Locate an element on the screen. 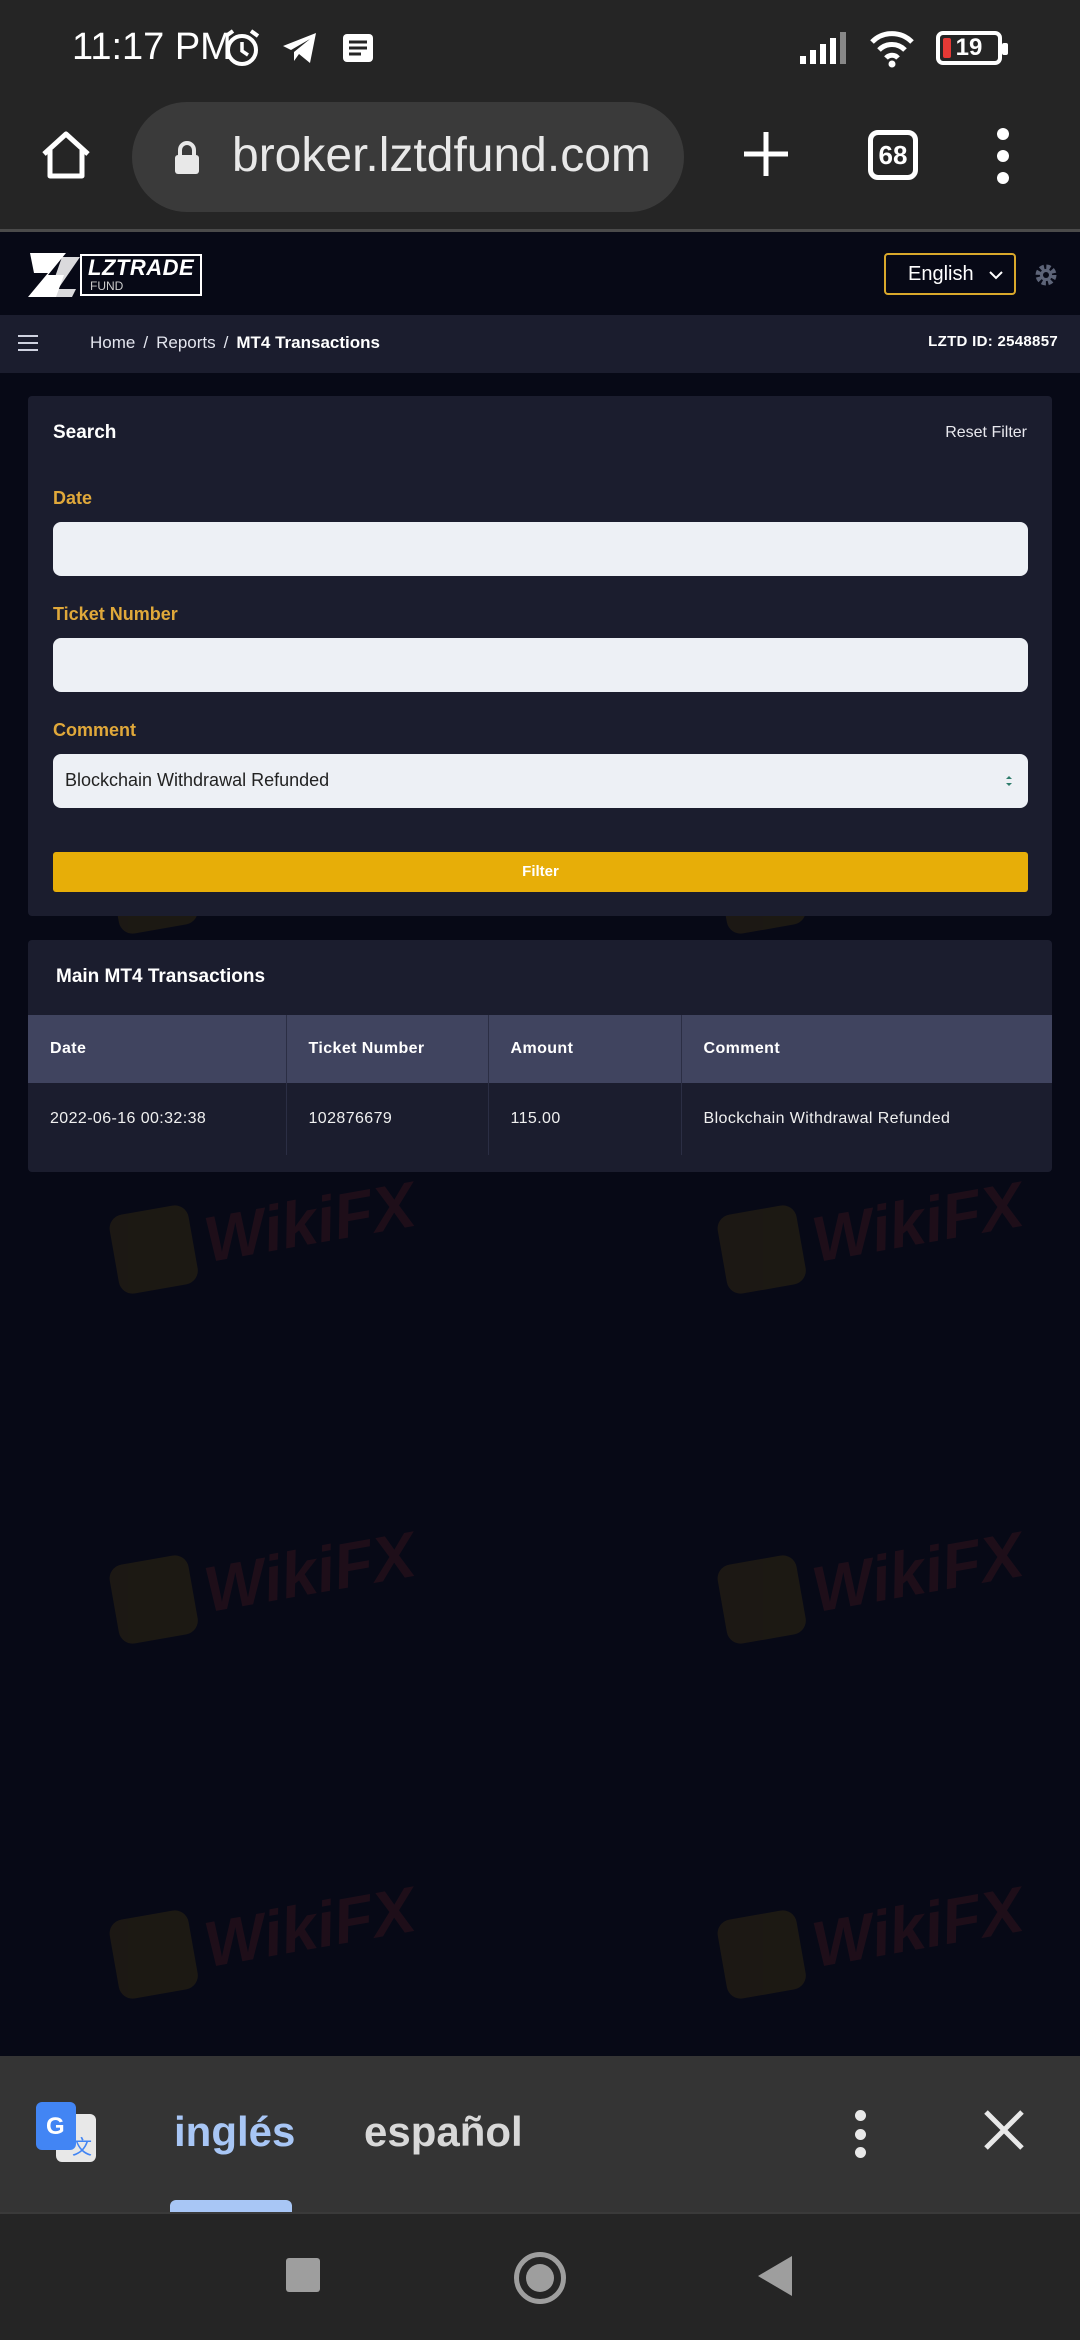 The width and height of the screenshot is (1080, 2340). selected-language-indicator is located at coordinates (231, 2206).